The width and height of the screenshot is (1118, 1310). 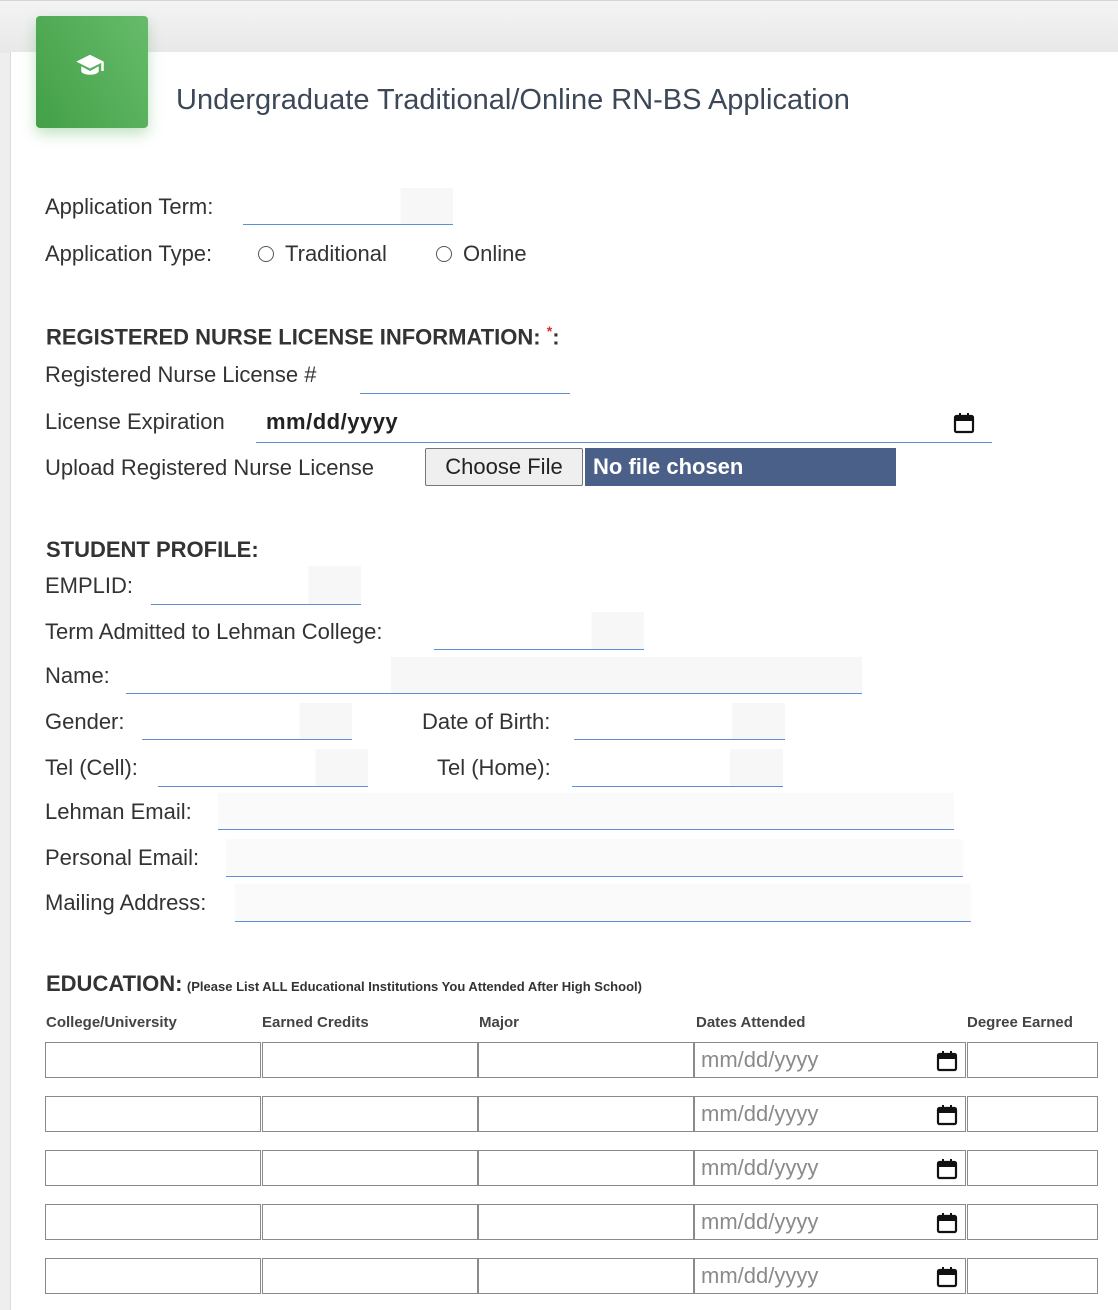 What do you see at coordinates (332, 421) in the screenshot?
I see `license-expiration-value: mm/dd/yyyy` at bounding box center [332, 421].